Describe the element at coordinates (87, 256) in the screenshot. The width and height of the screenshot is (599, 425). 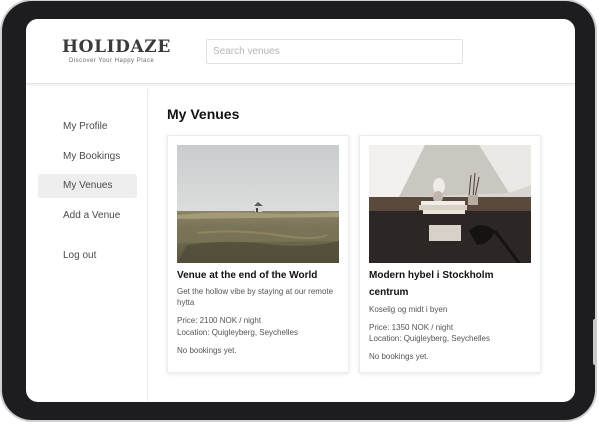
I see `sidebar-item-log-out: Log out` at that location.